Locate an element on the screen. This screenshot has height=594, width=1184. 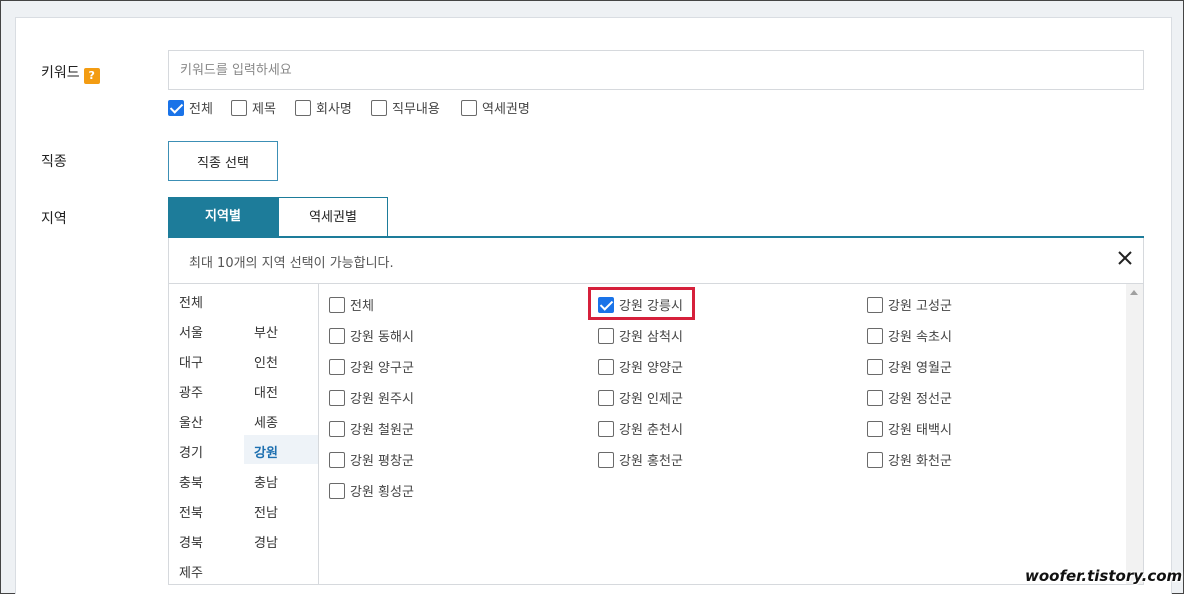
city-label: 강원 인제군 is located at coordinates (651, 399).